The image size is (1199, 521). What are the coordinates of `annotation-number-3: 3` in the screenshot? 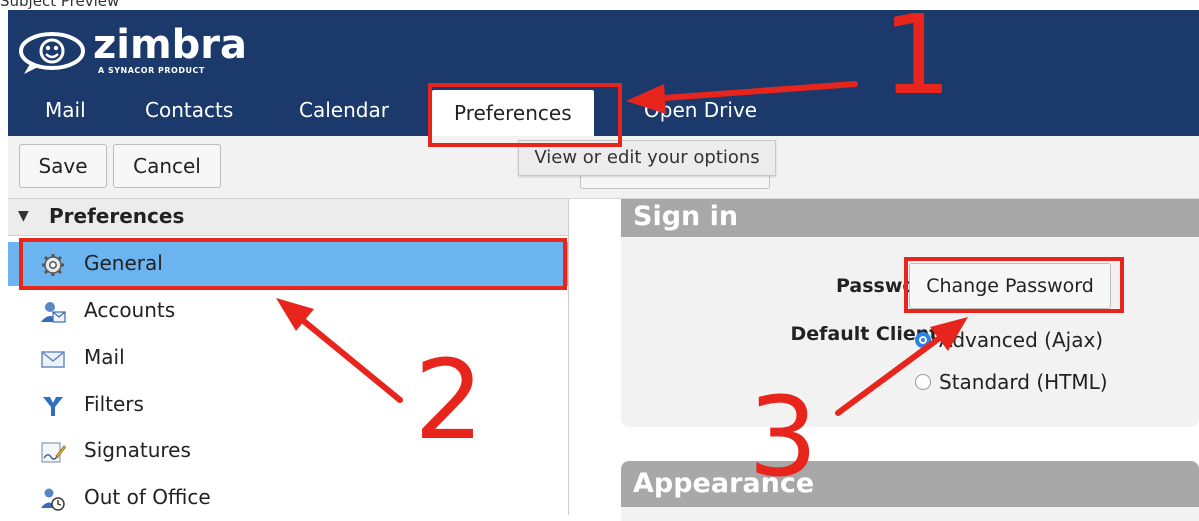 It's located at (783, 437).